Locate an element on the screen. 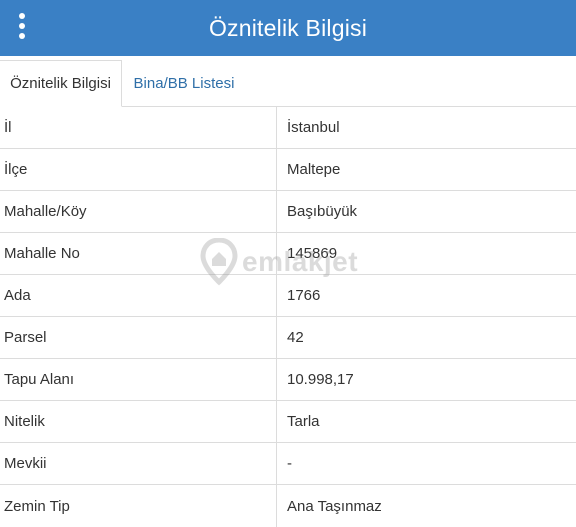 The image size is (576, 527). app-header: Öznitelik Bilgisi is located at coordinates (288, 28).